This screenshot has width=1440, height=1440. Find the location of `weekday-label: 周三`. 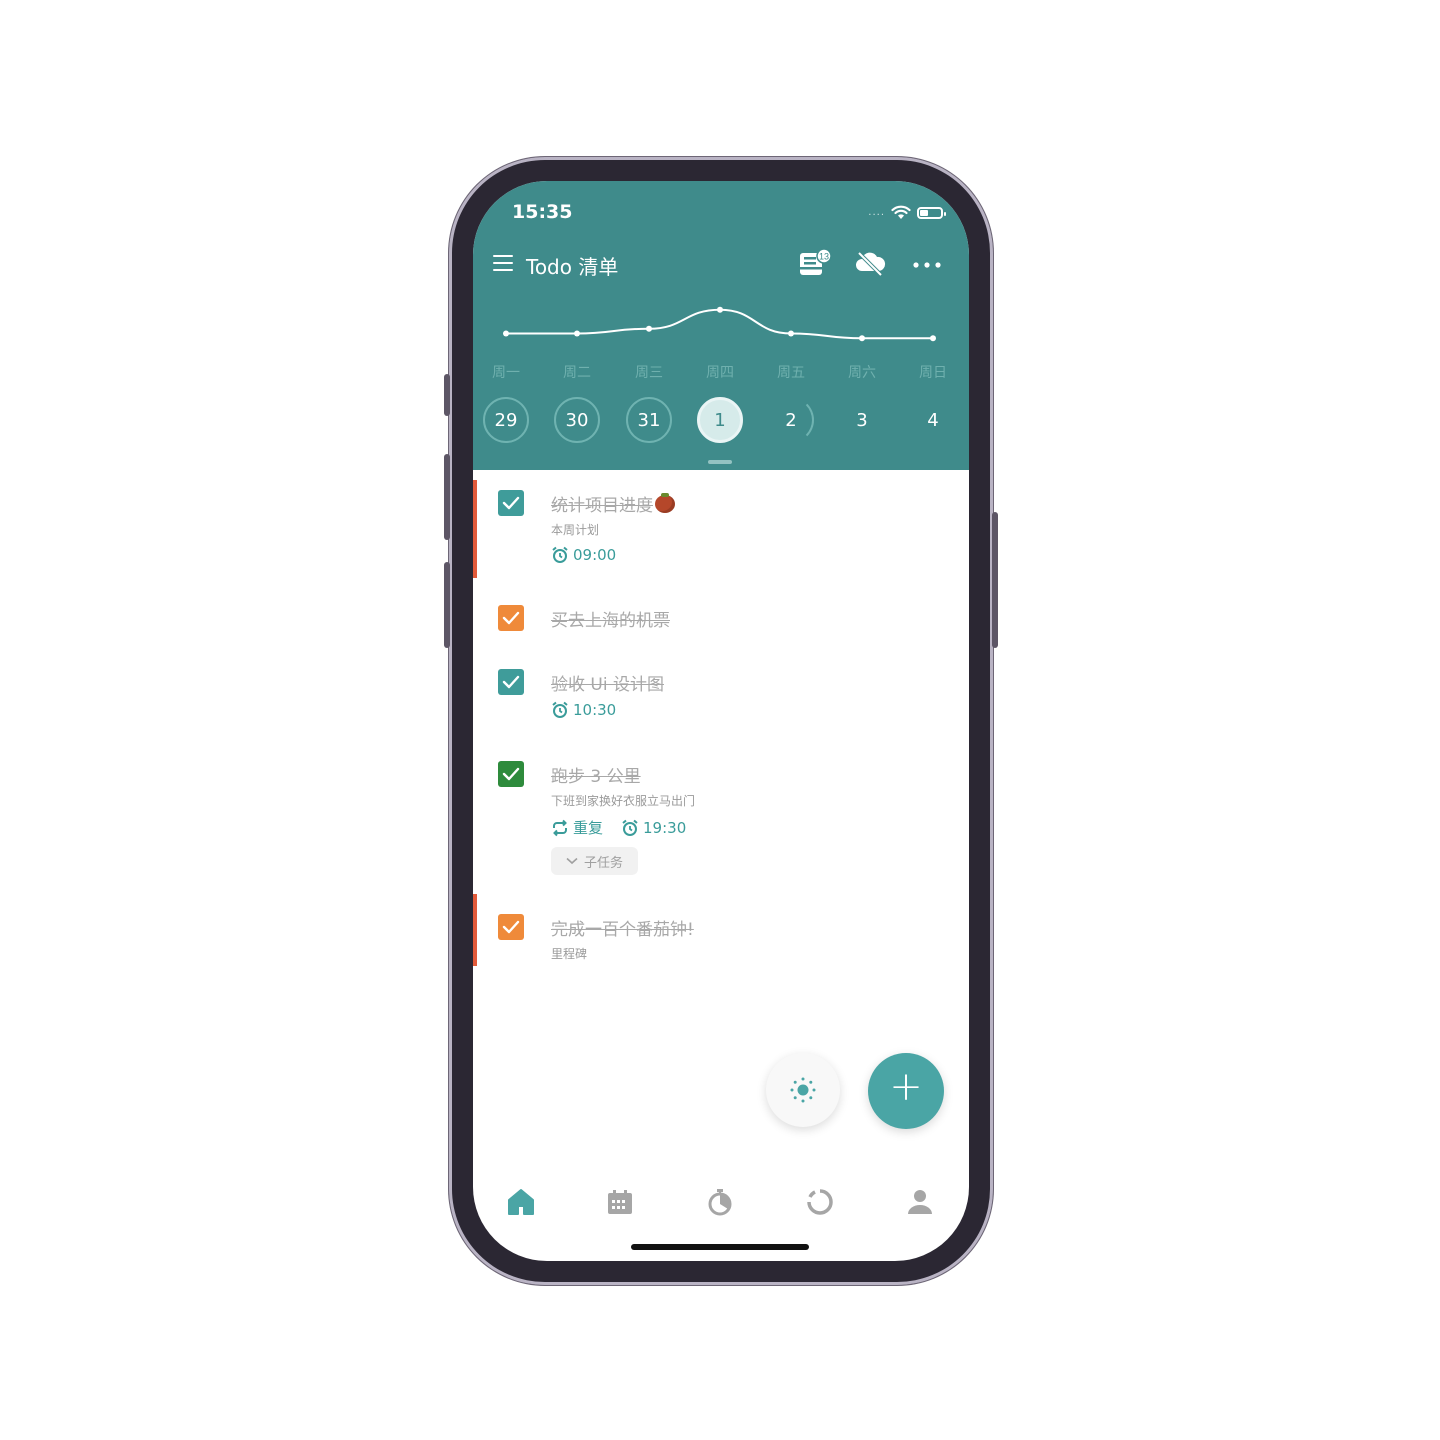

weekday-label: 周三 is located at coordinates (649, 373).